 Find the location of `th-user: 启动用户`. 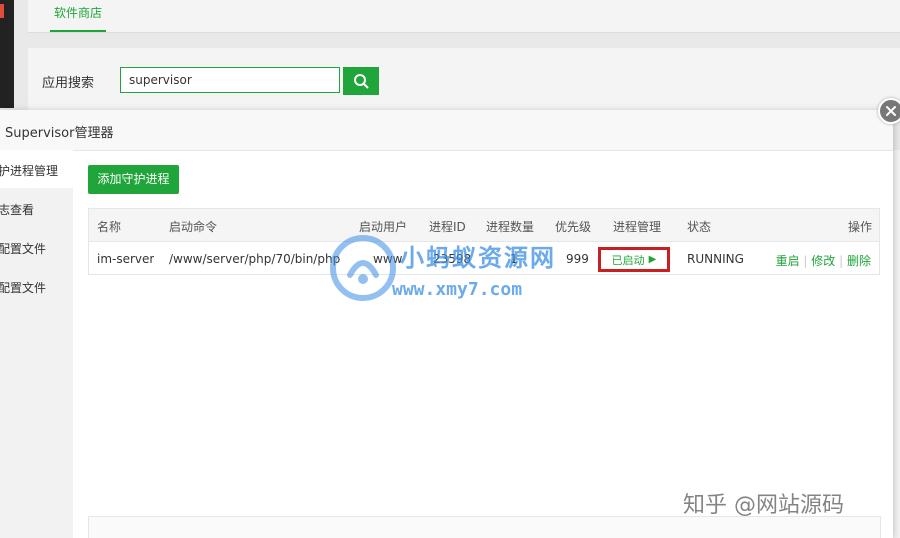

th-user: 启动用户 is located at coordinates (383, 227).